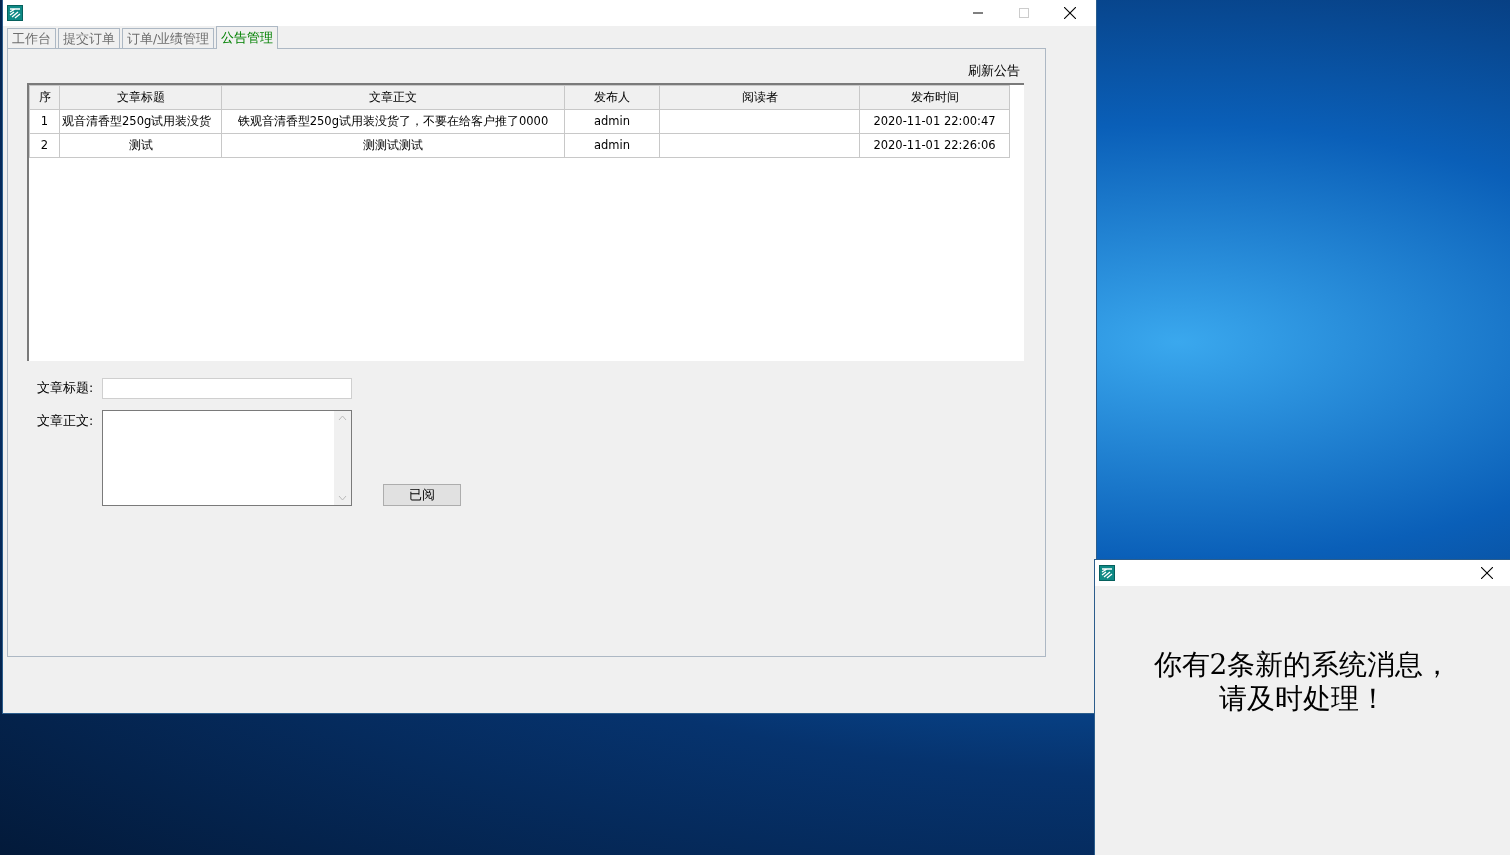 This screenshot has height=855, width=1510. I want to click on maximize-icon, so click(1024, 13).